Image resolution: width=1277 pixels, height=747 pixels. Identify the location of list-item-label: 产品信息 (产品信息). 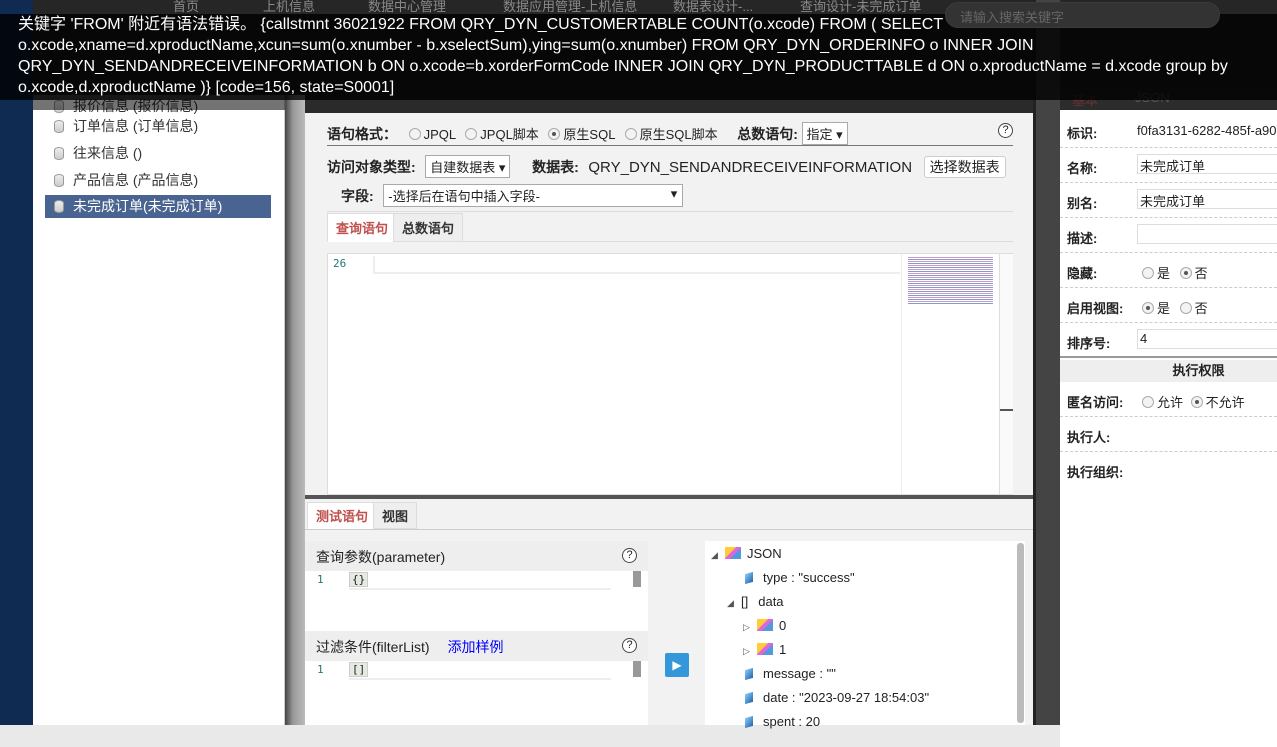
(136, 180).